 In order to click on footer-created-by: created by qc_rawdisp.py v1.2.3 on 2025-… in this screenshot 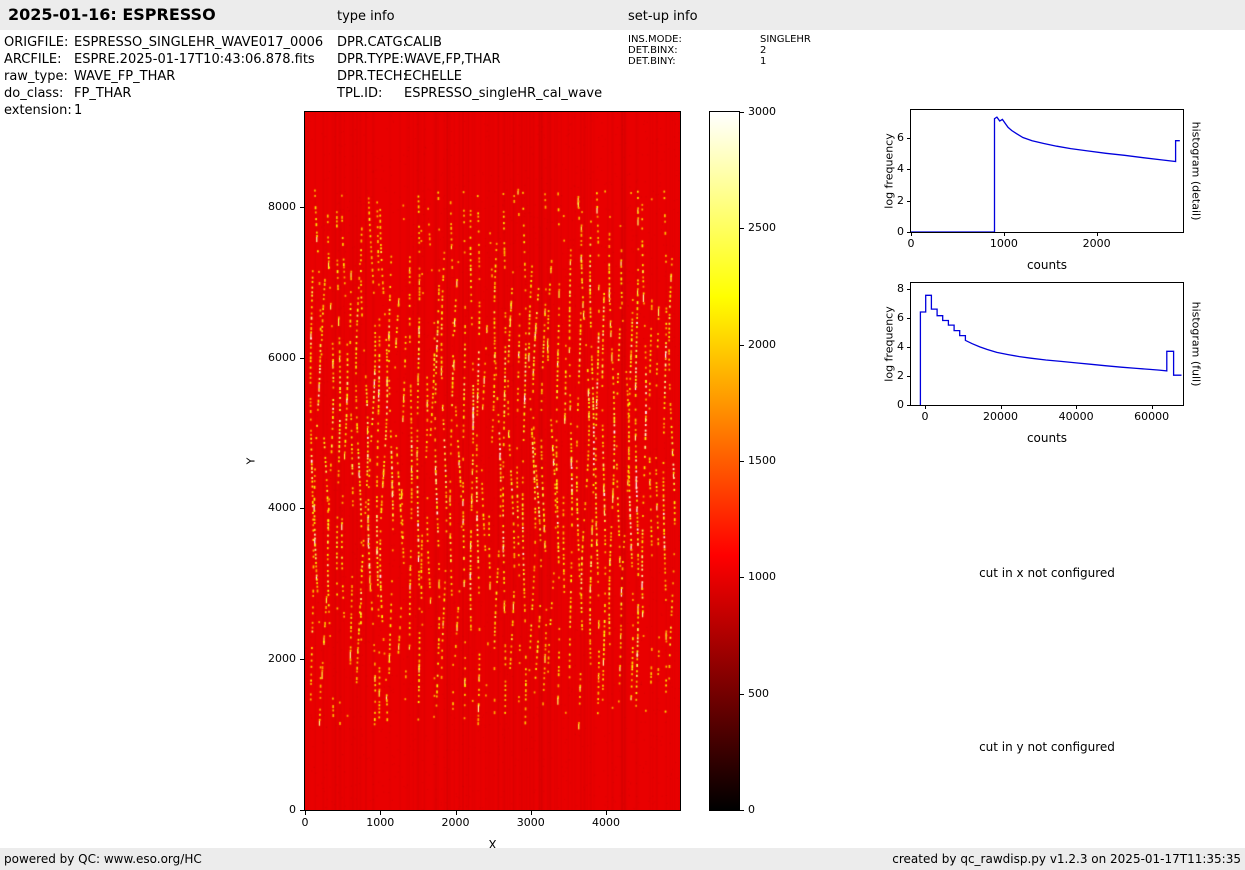, I will do `click(1066, 859)`.